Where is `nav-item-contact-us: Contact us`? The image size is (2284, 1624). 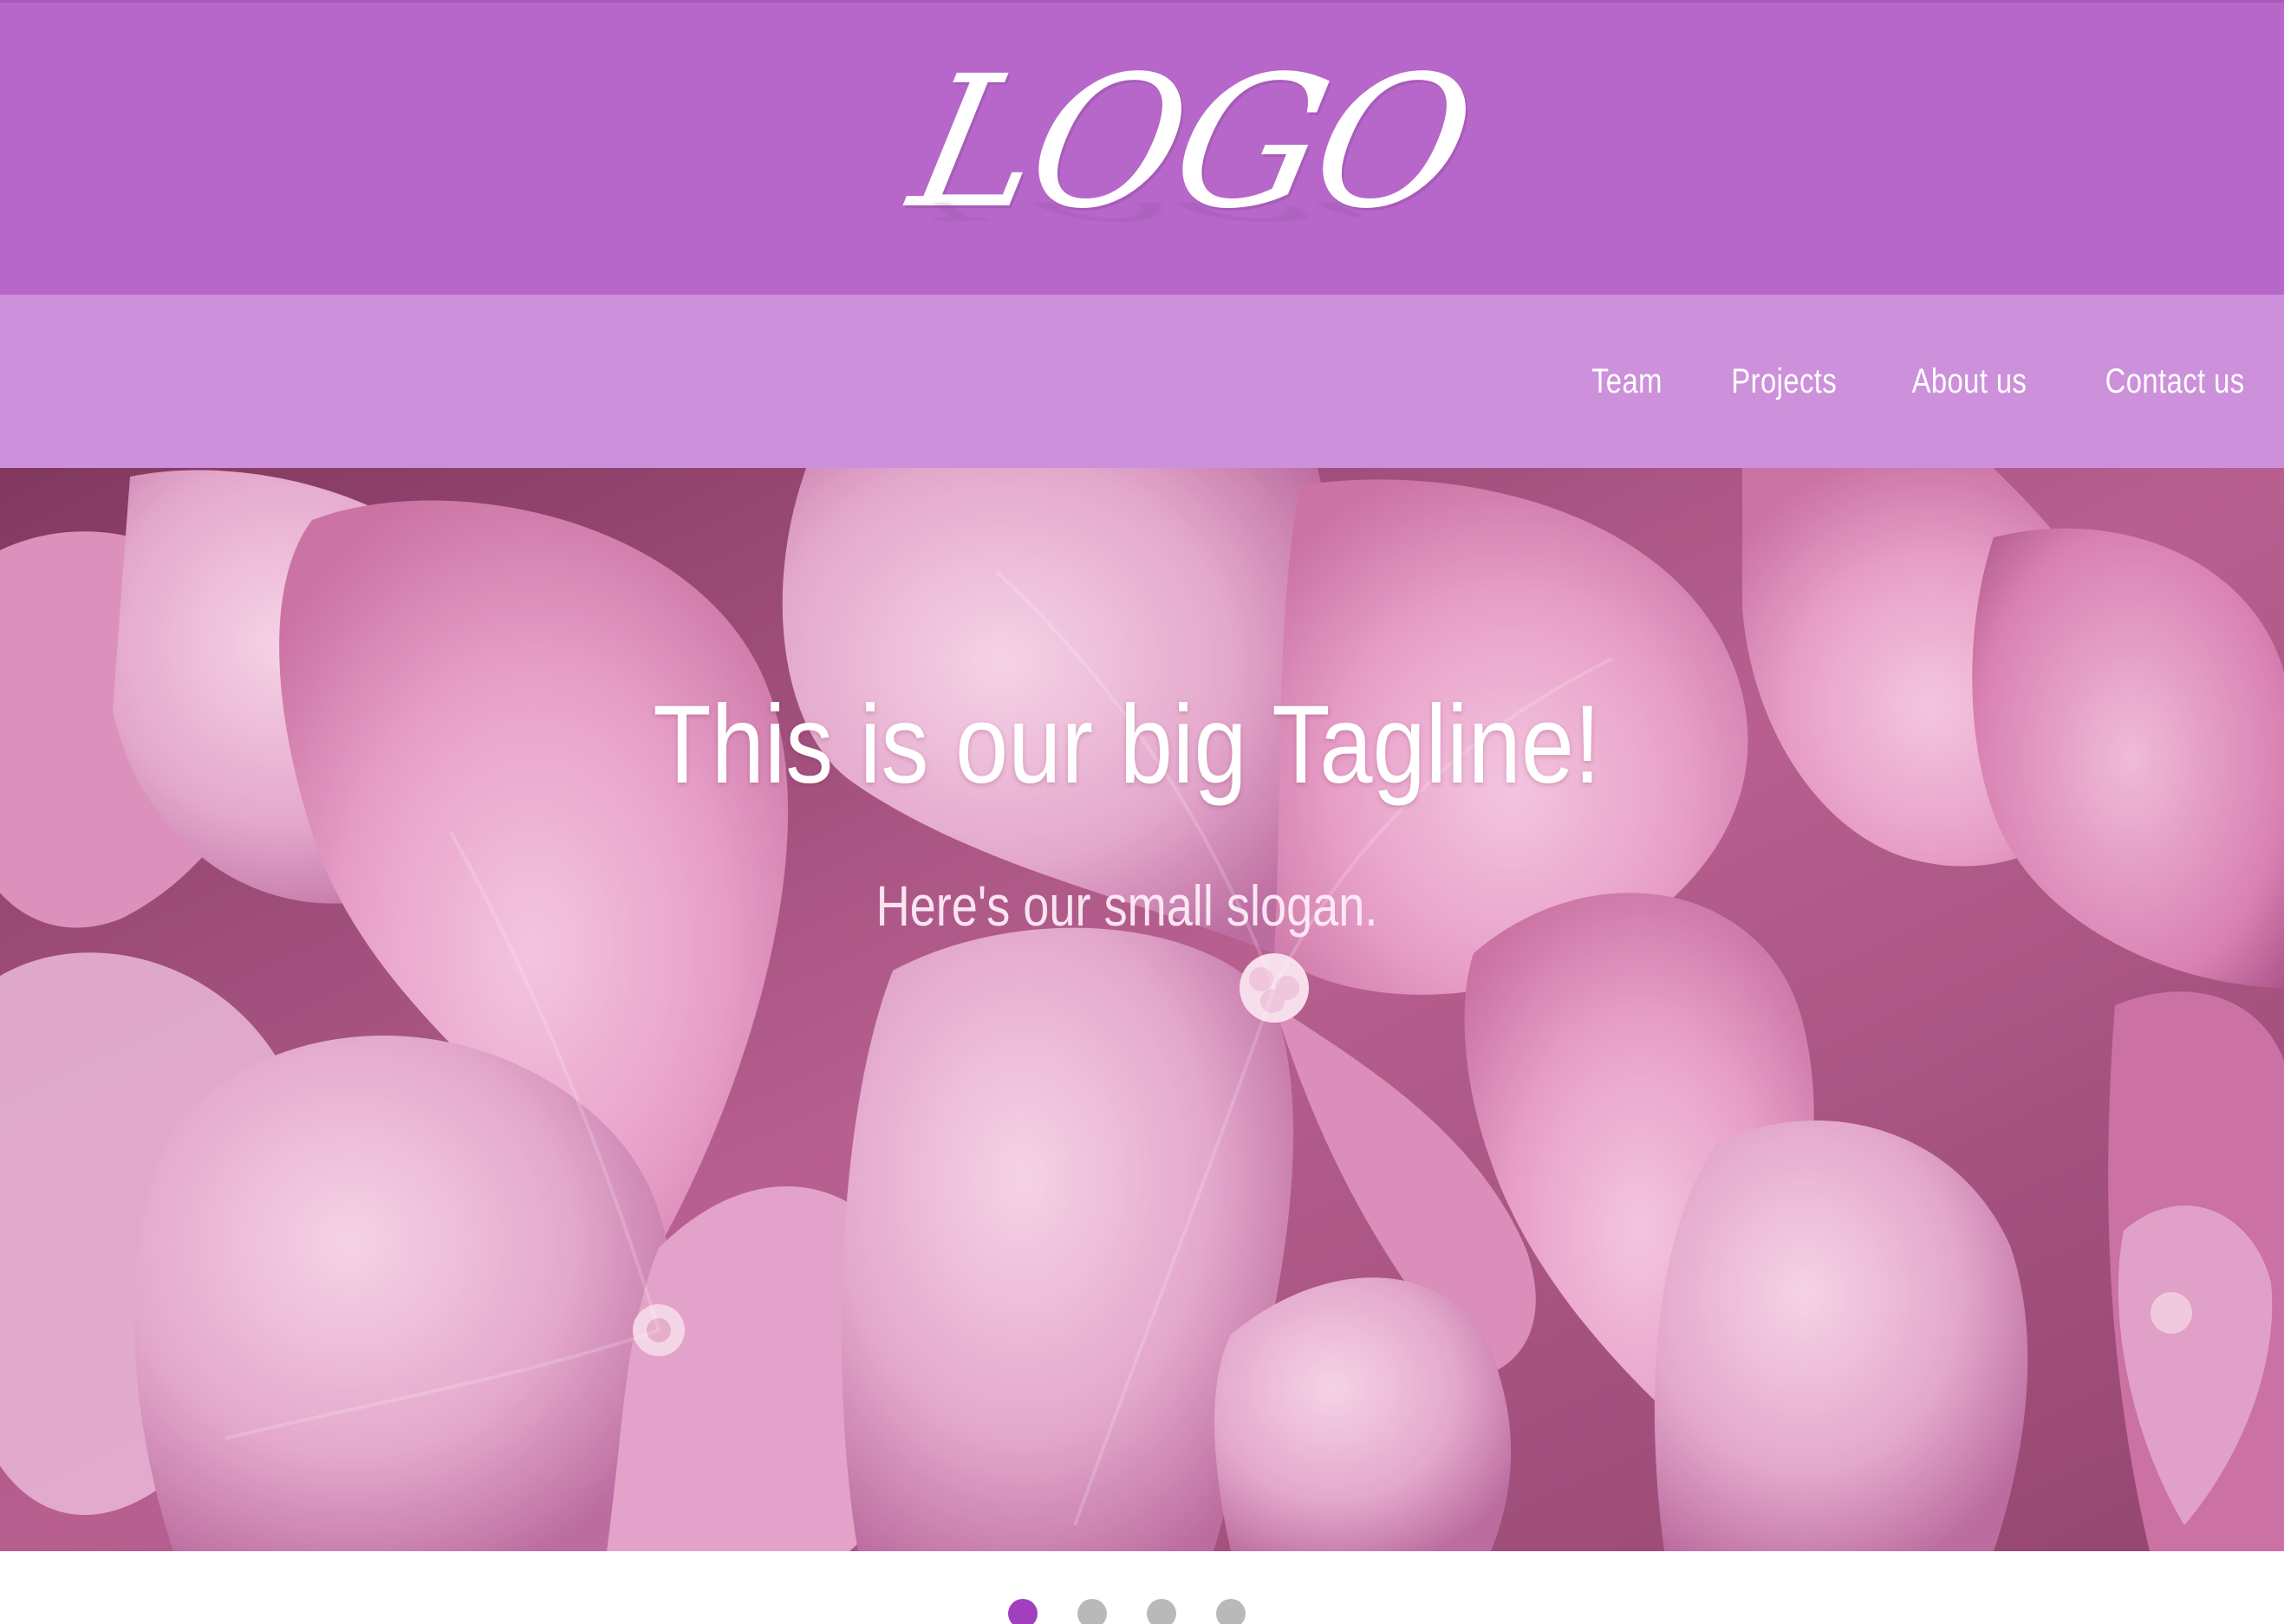 nav-item-contact-us: Contact us is located at coordinates (2174, 381).